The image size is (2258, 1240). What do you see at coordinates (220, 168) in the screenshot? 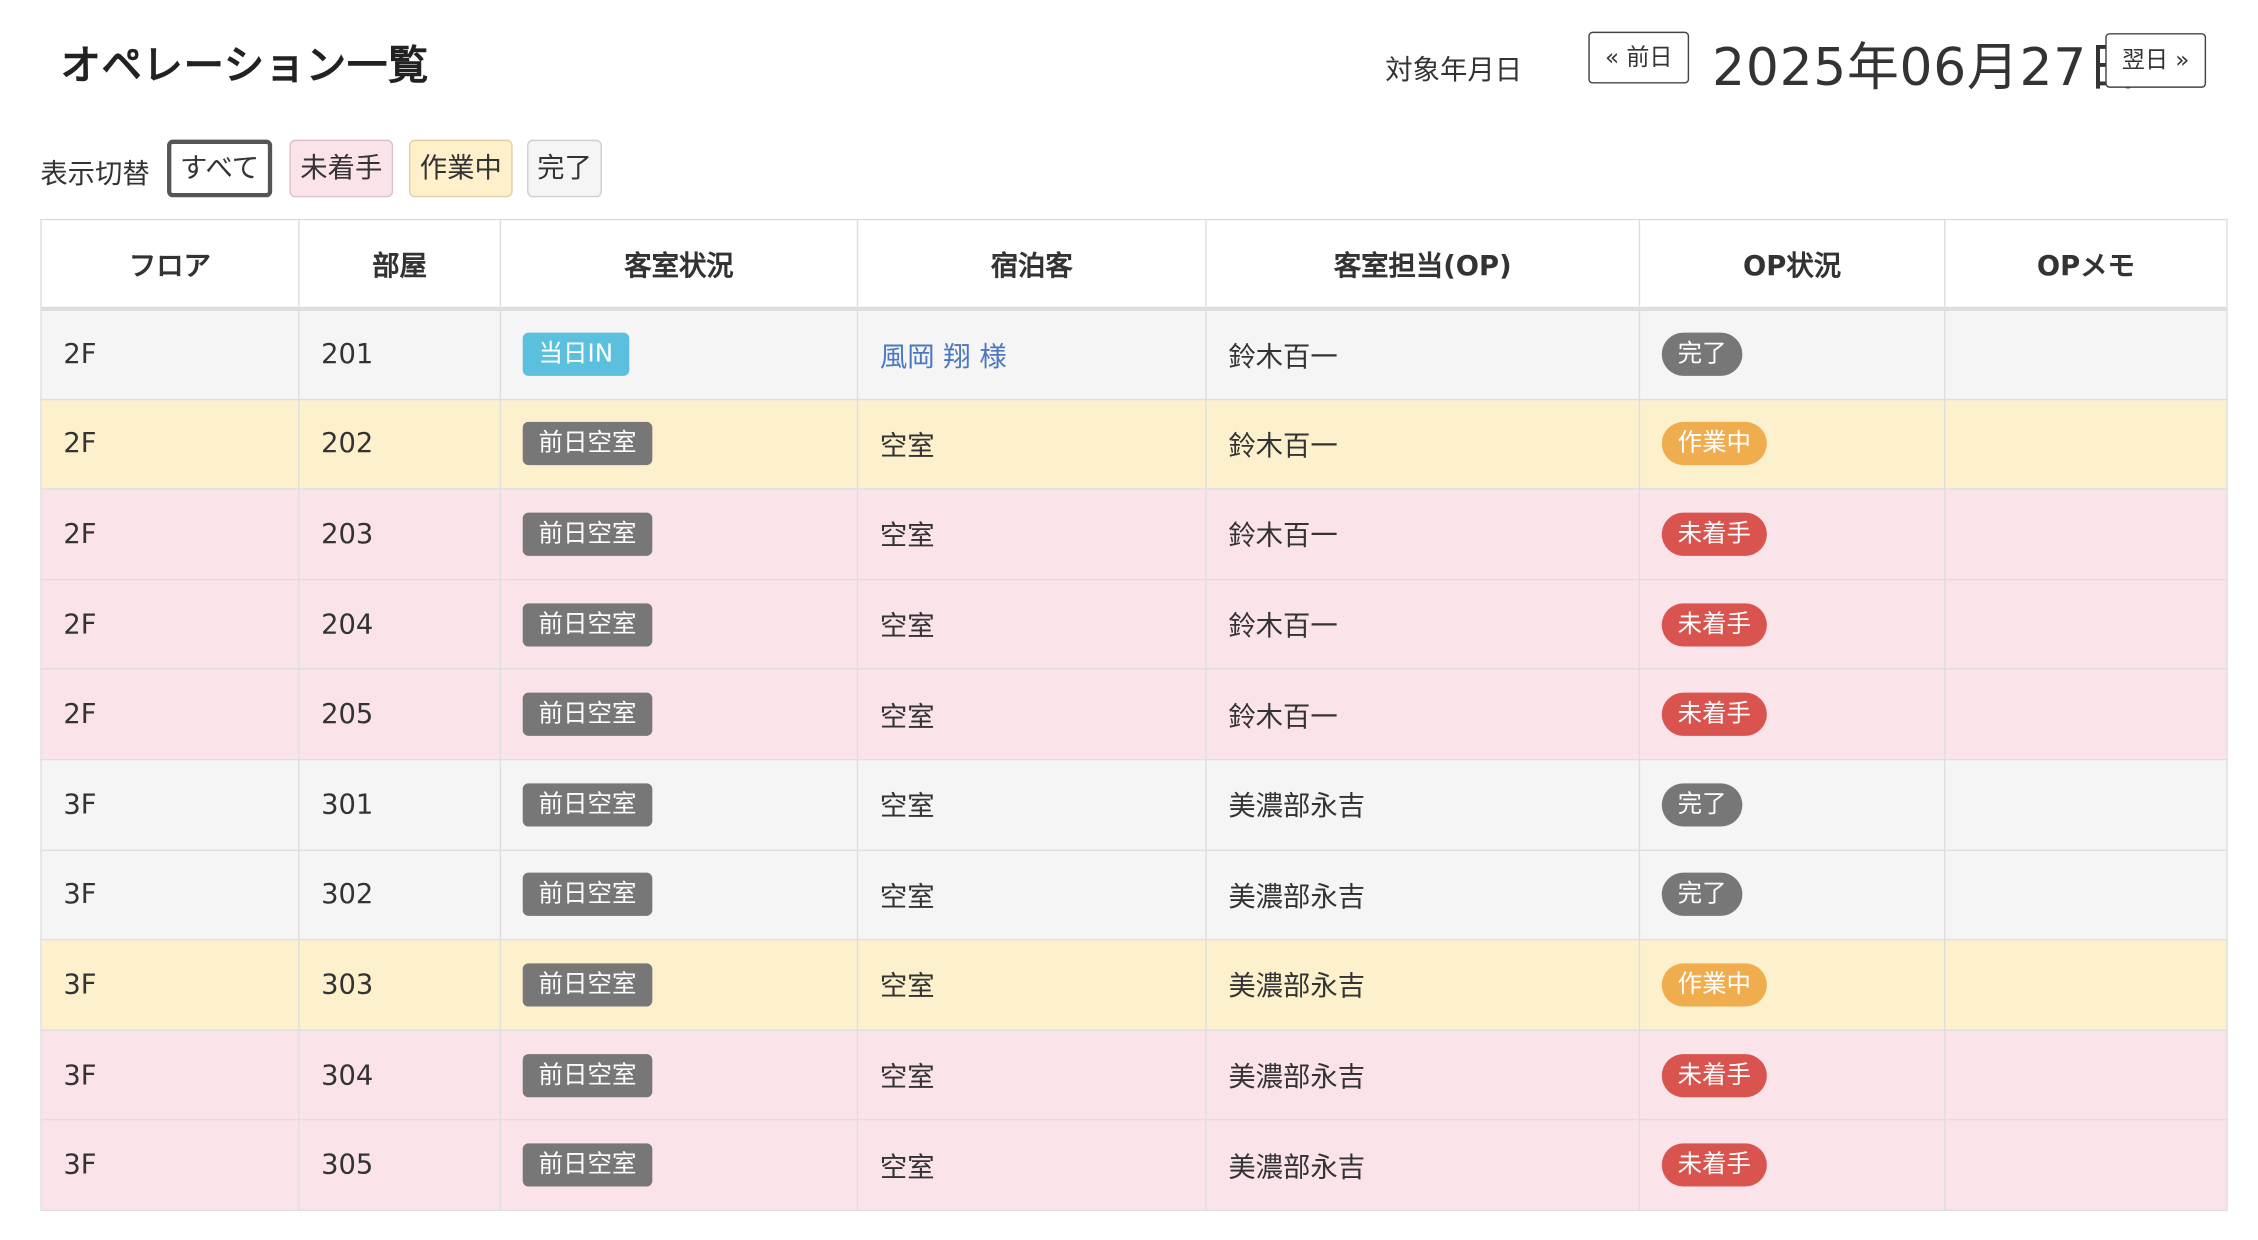
I see `filter-all-button: すべて` at bounding box center [220, 168].